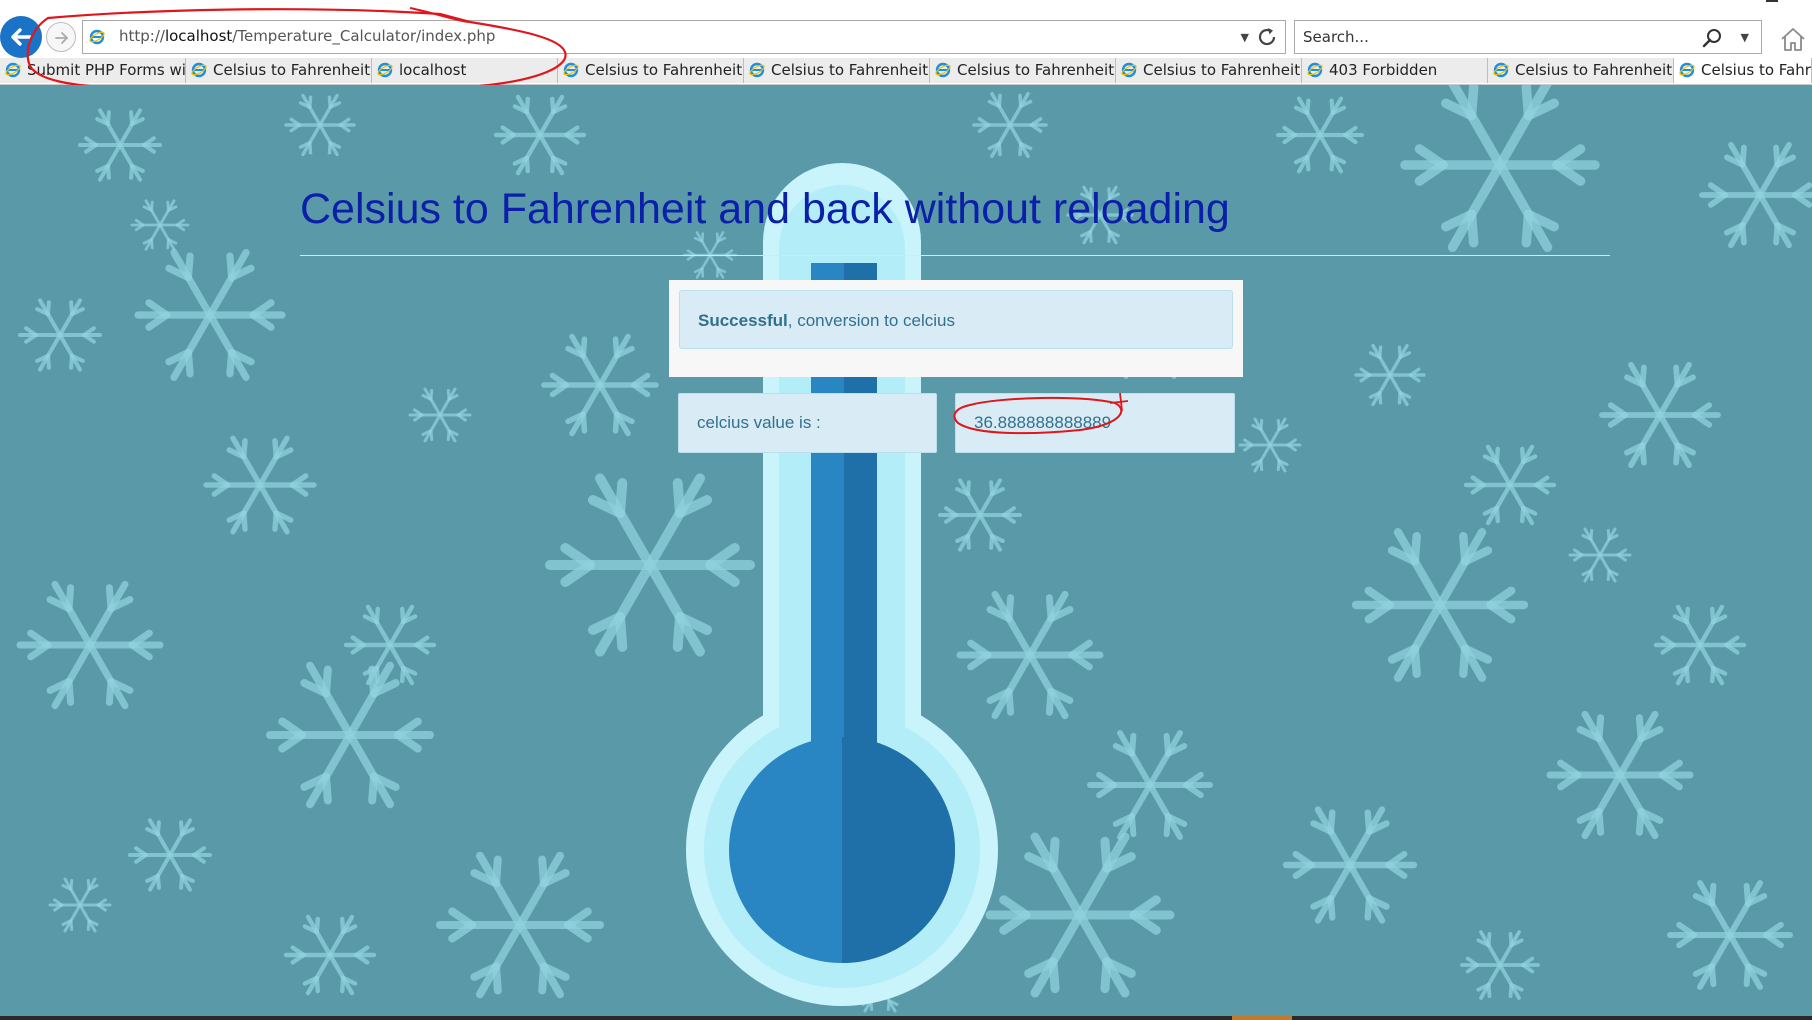  I want to click on tab-label: localhost, so click(433, 70).